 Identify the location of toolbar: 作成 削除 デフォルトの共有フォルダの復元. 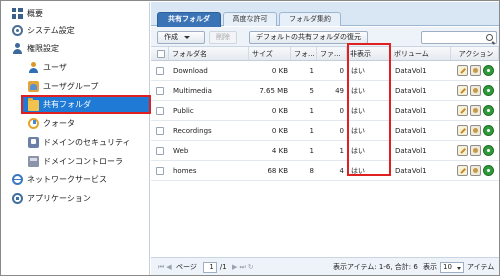
(325, 37).